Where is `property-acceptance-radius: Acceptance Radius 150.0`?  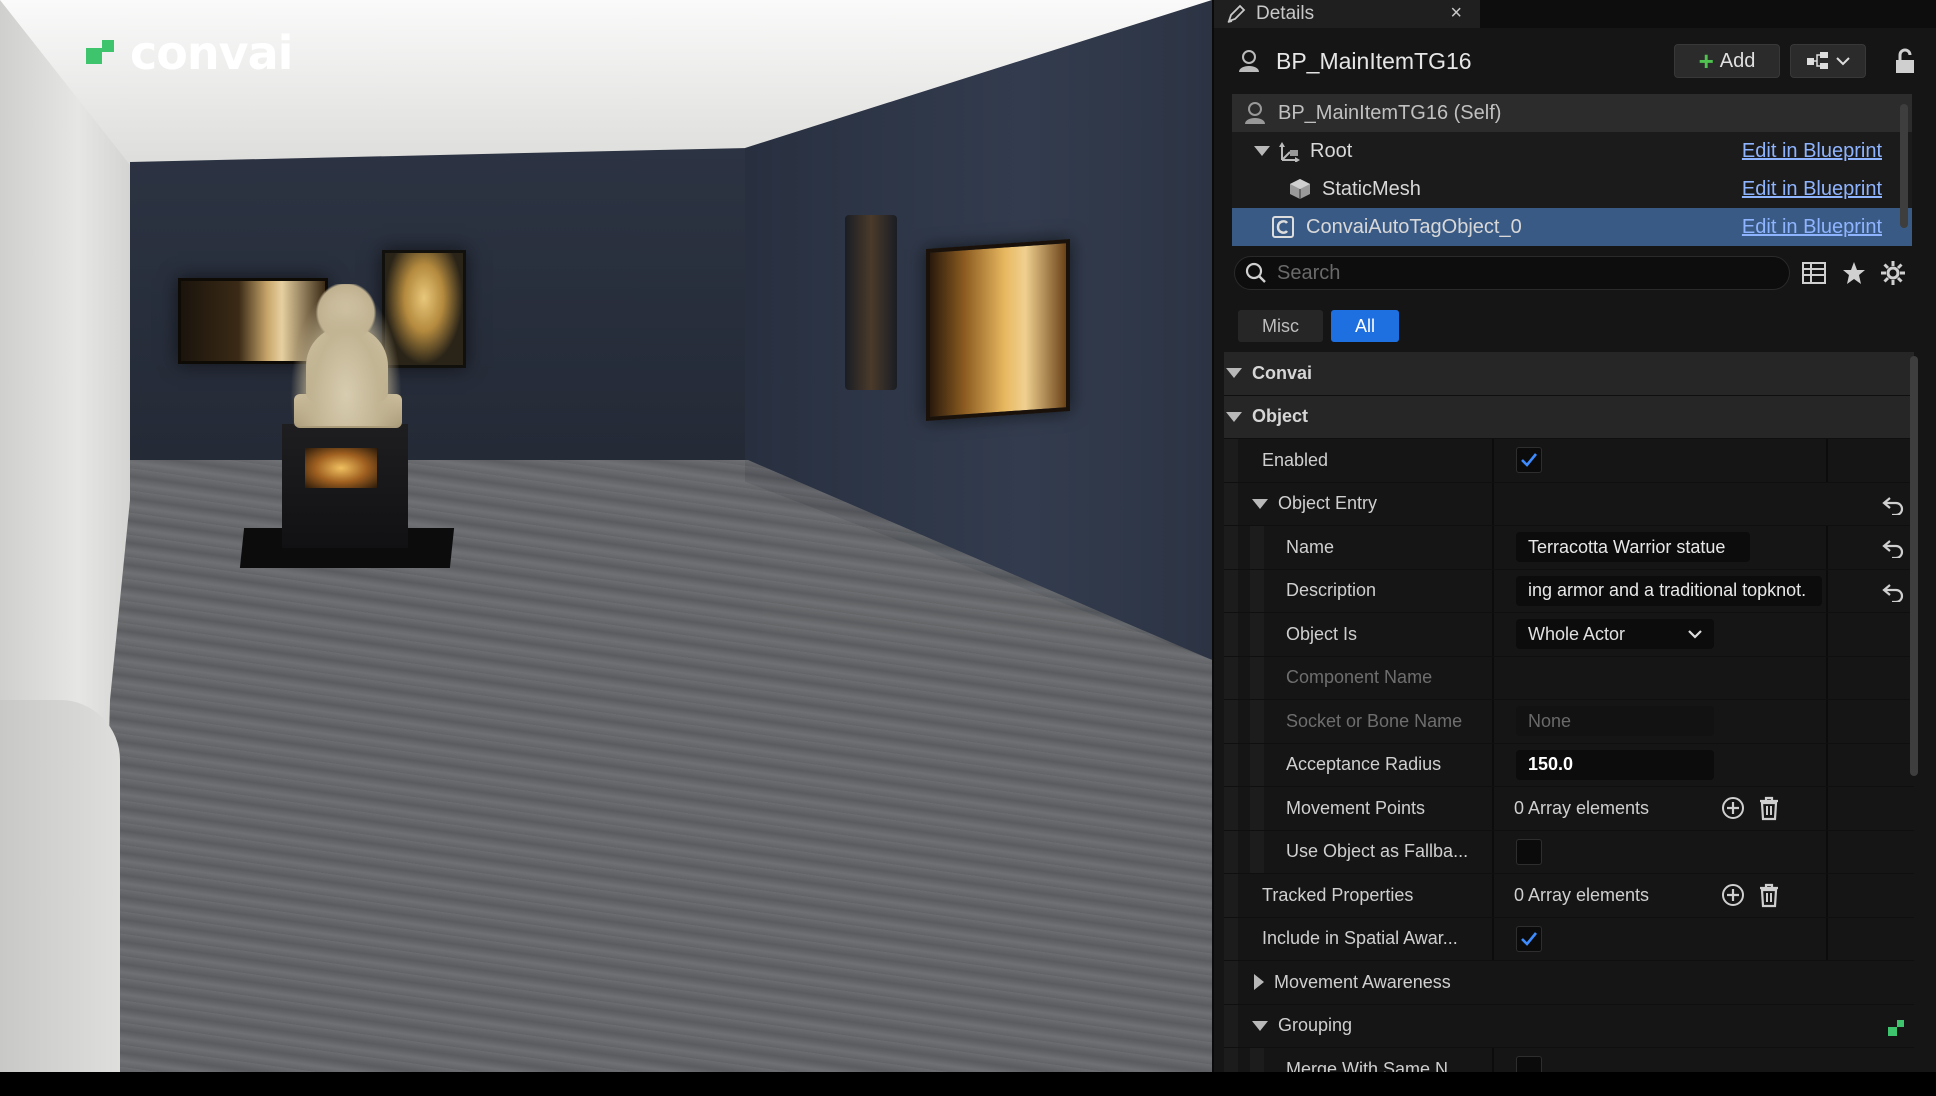
property-acceptance-radius: Acceptance Radius 150.0 is located at coordinates (1569, 765).